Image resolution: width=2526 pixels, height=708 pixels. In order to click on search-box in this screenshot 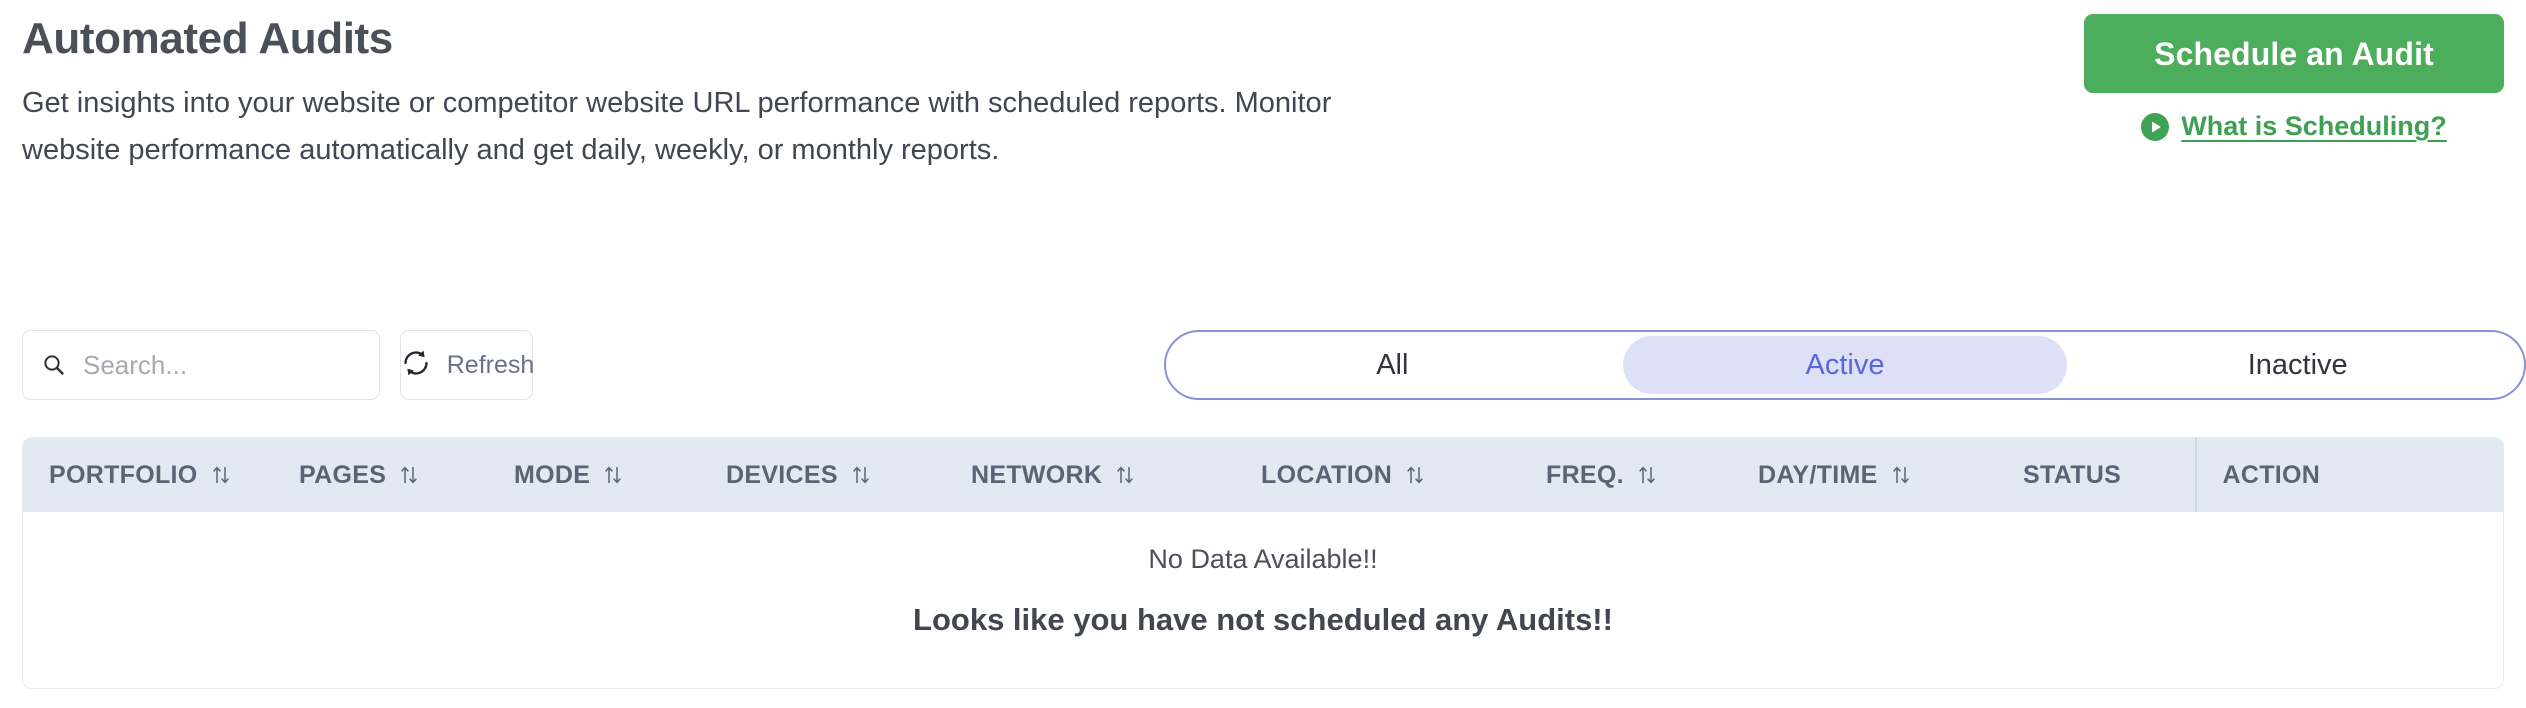, I will do `click(201, 365)`.